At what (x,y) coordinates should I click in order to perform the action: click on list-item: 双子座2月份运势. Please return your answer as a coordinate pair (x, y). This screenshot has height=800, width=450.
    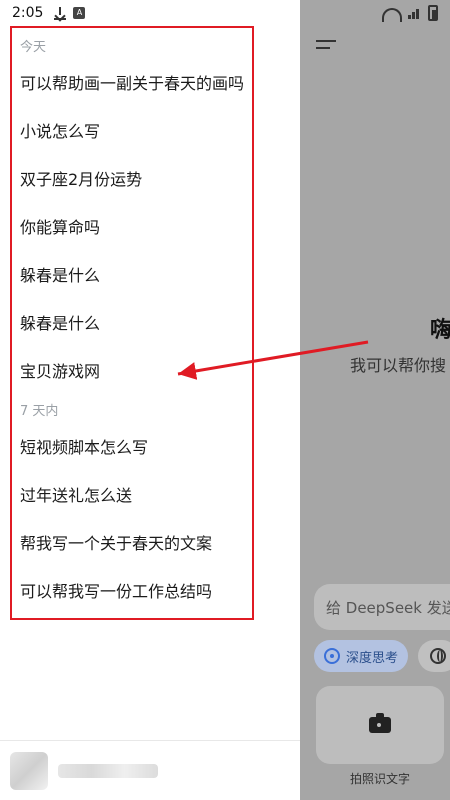
    Looking at the image, I should click on (79, 178).